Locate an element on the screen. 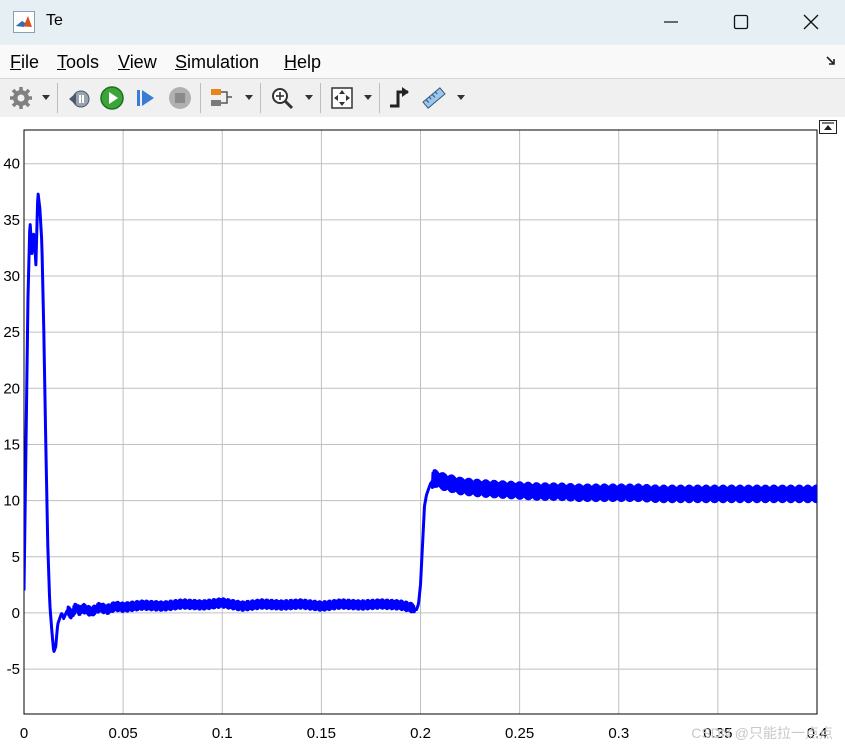  menu-file-mnemonic: F is located at coordinates (15, 62).